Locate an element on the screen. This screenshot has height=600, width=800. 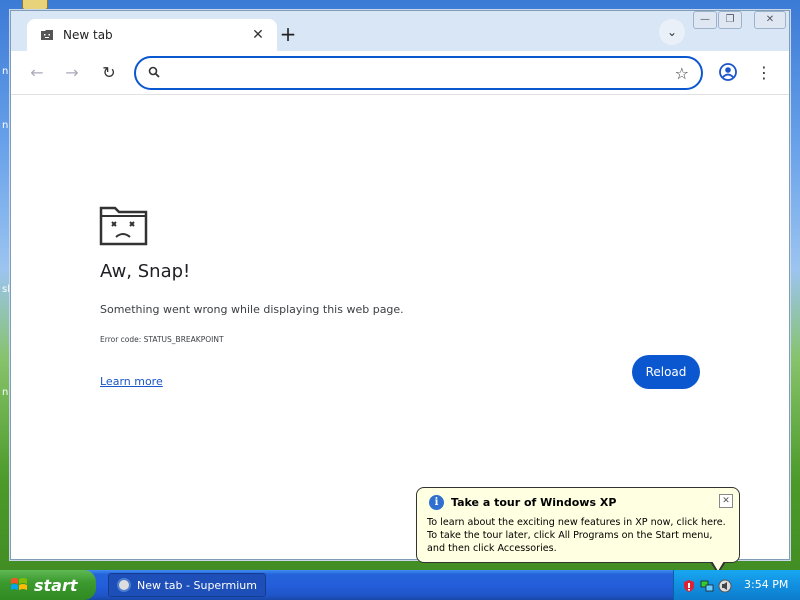
error-code: Error code: STATUS_BREAKPOINT is located at coordinates (162, 339).